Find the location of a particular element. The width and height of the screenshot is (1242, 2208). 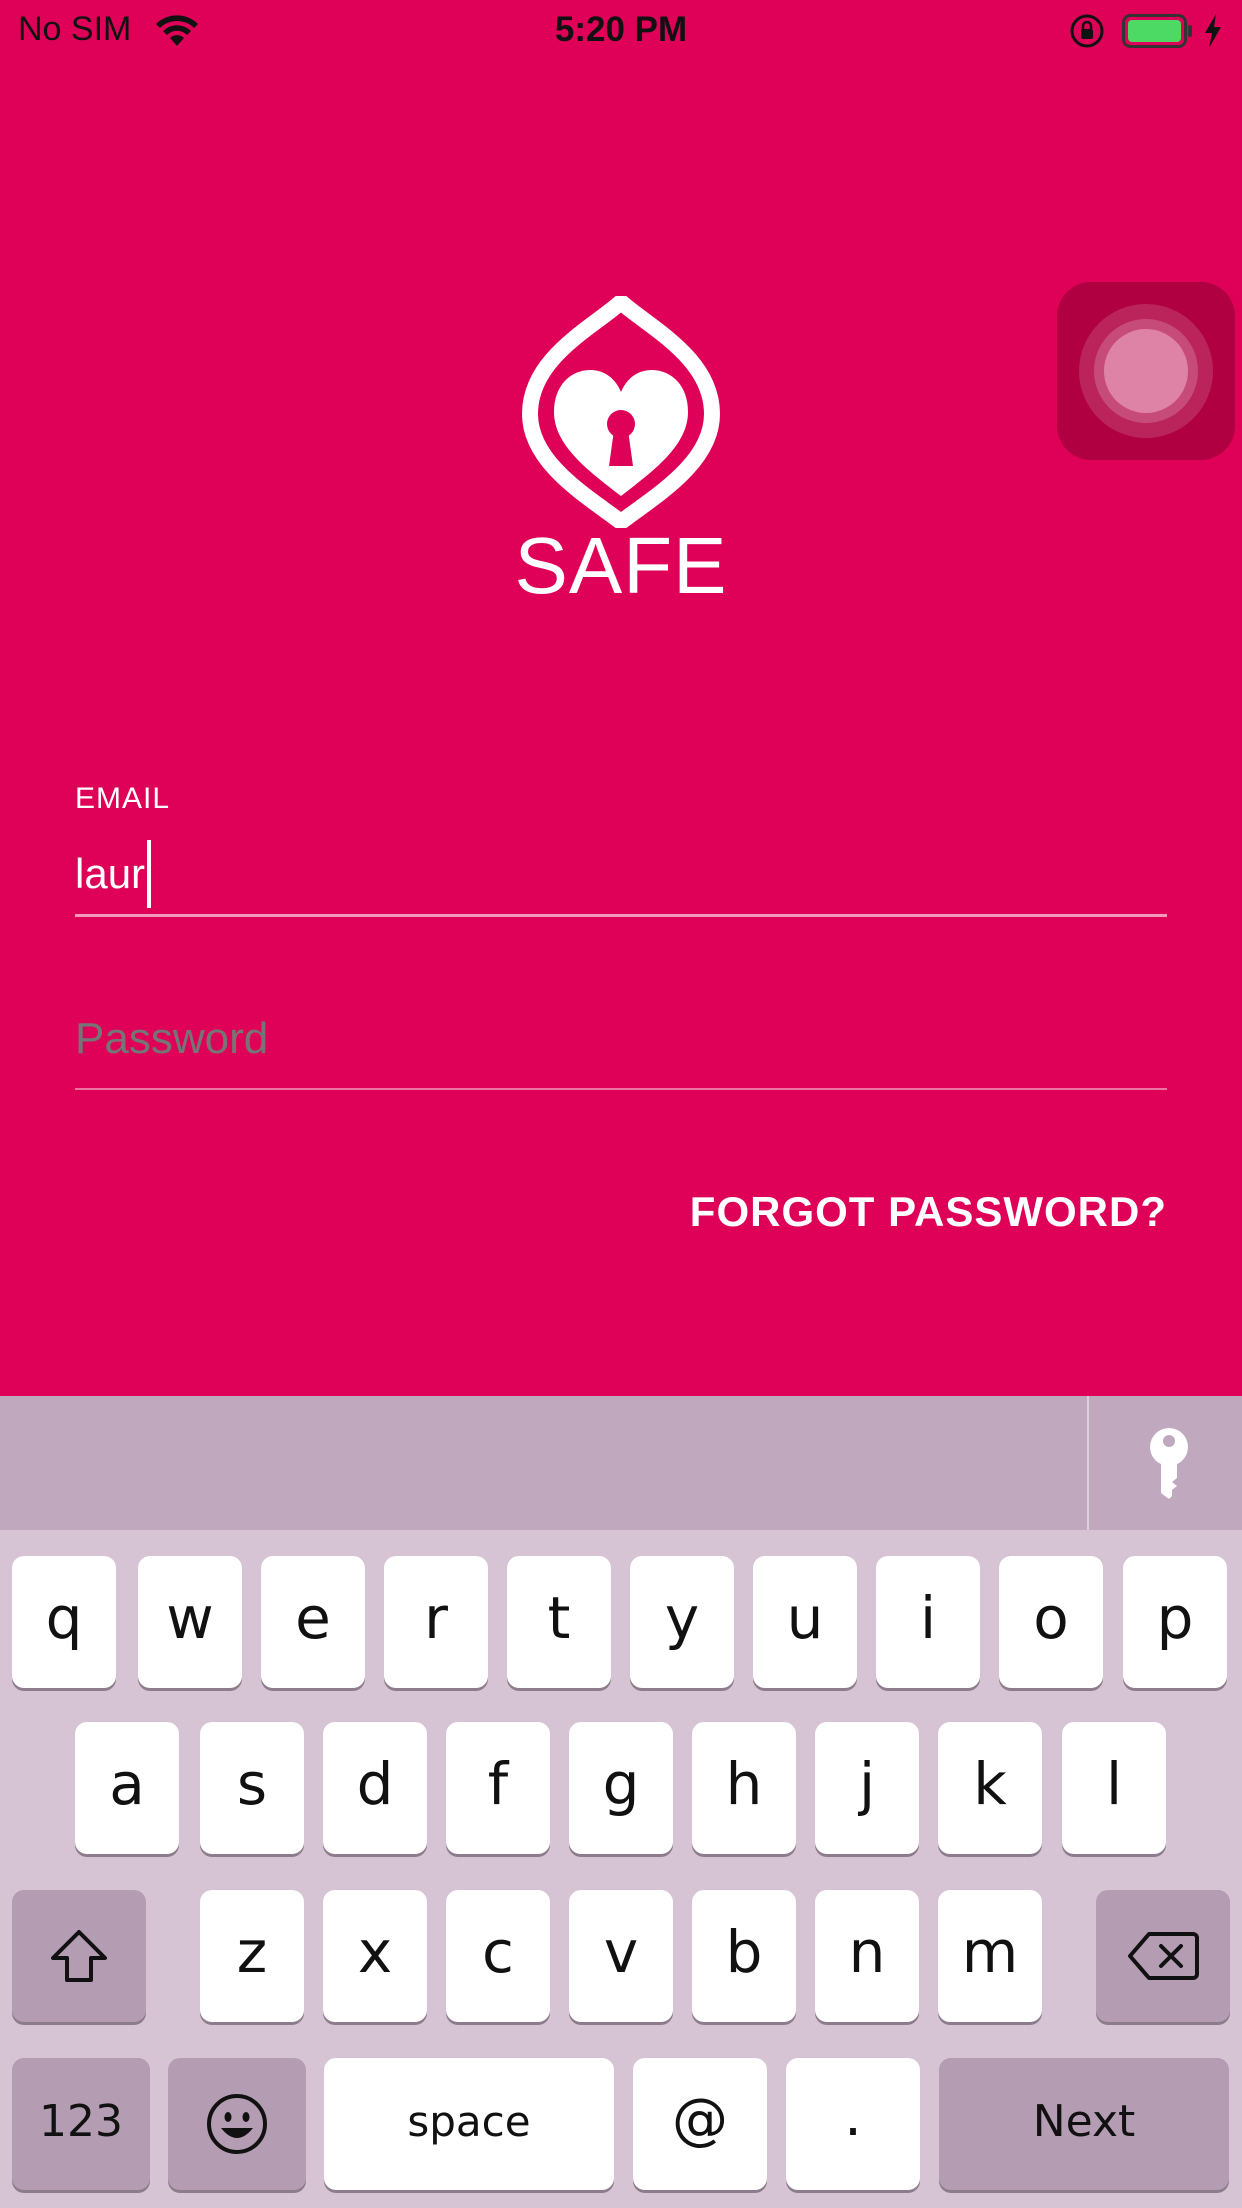

password-underline is located at coordinates (621, 1089).